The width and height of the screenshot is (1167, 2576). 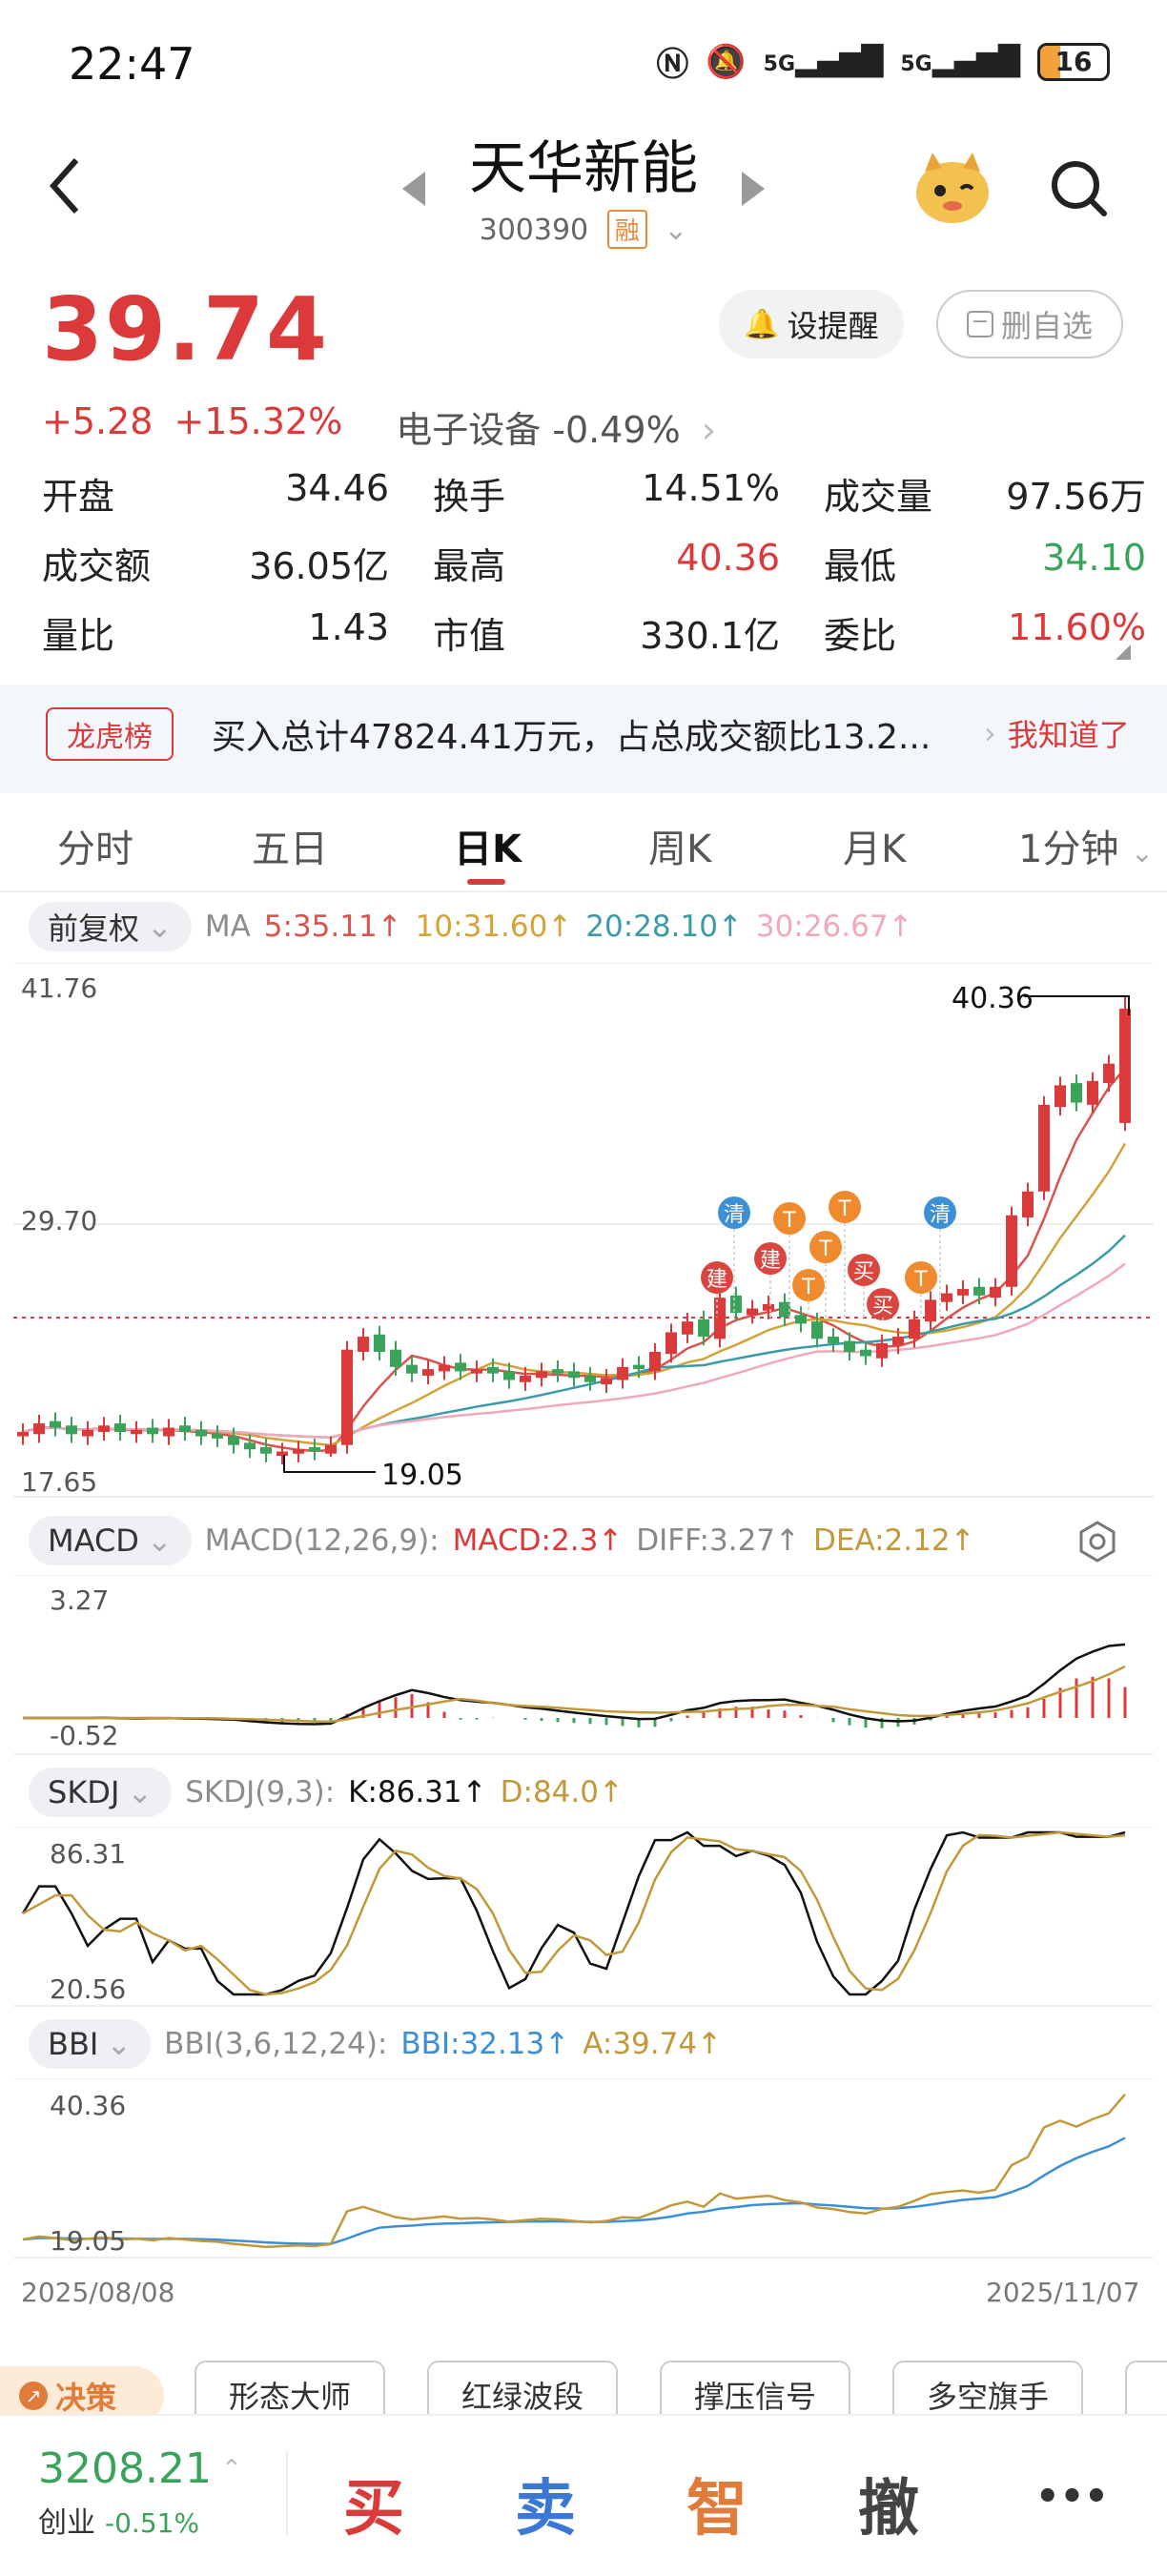 What do you see at coordinates (110, 1540) in the screenshot?
I see `macd-select: MACD ⌄` at bounding box center [110, 1540].